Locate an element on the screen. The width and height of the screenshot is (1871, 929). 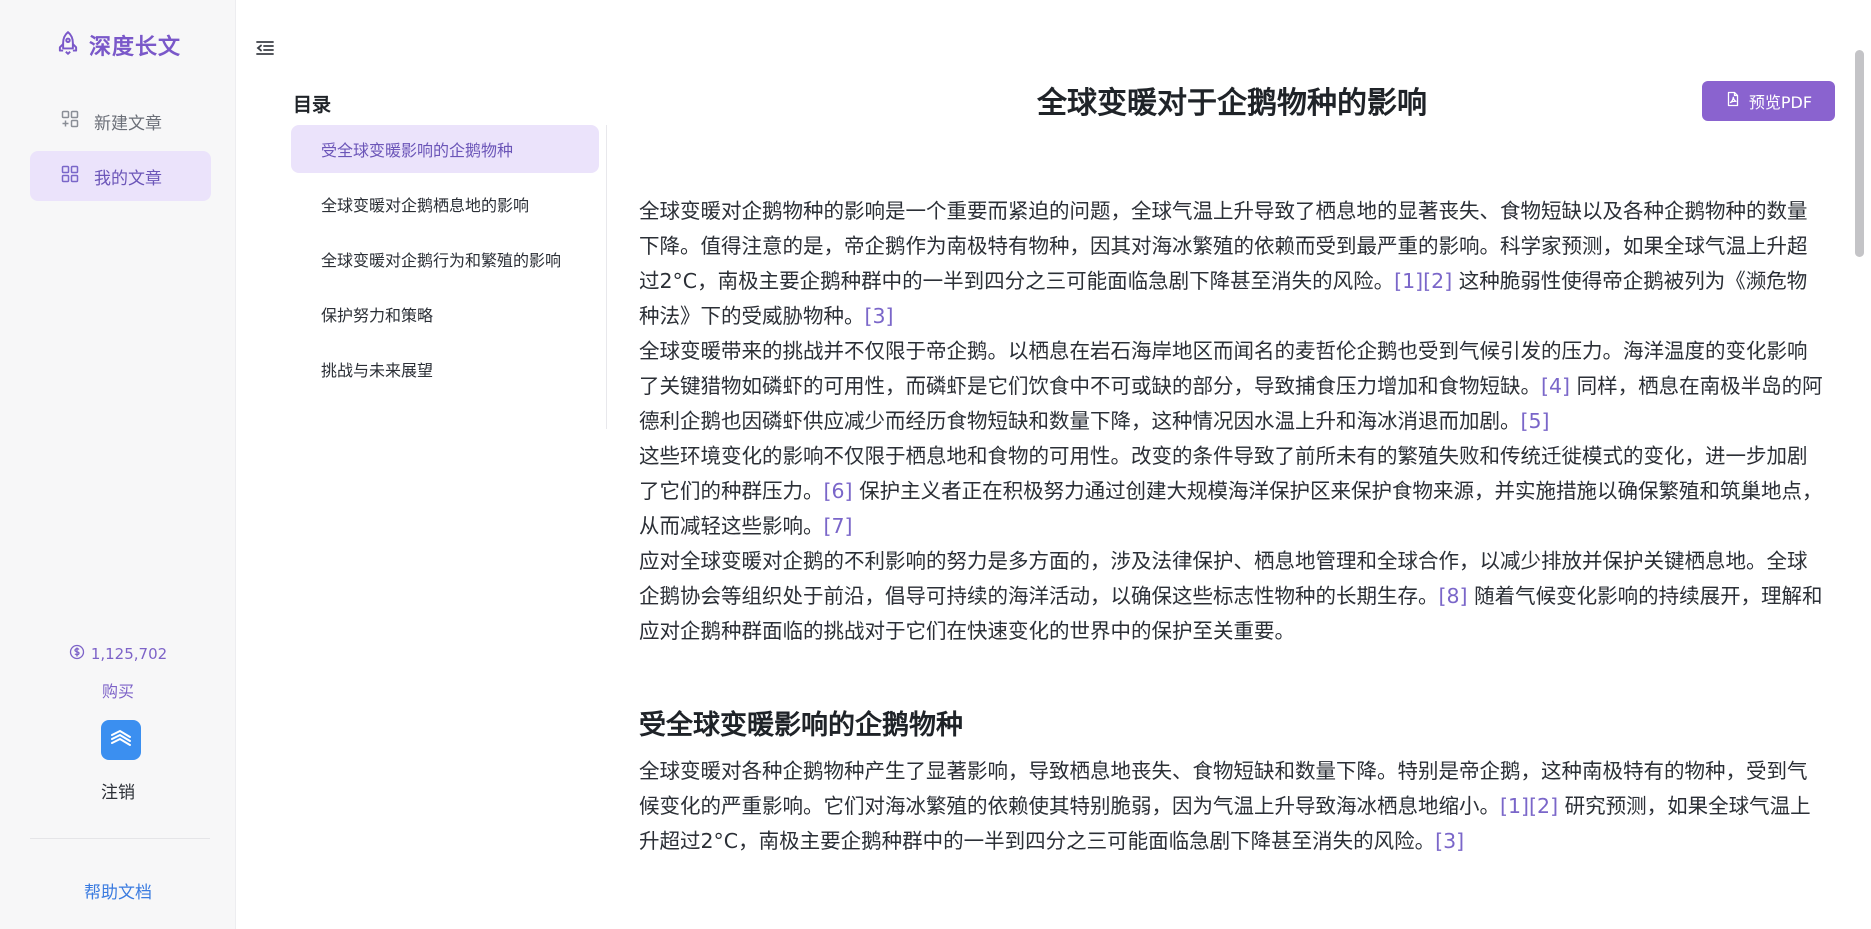
toc-item-label: 全球变暖对企鹅行为和繁殖的影响 is located at coordinates (441, 260).